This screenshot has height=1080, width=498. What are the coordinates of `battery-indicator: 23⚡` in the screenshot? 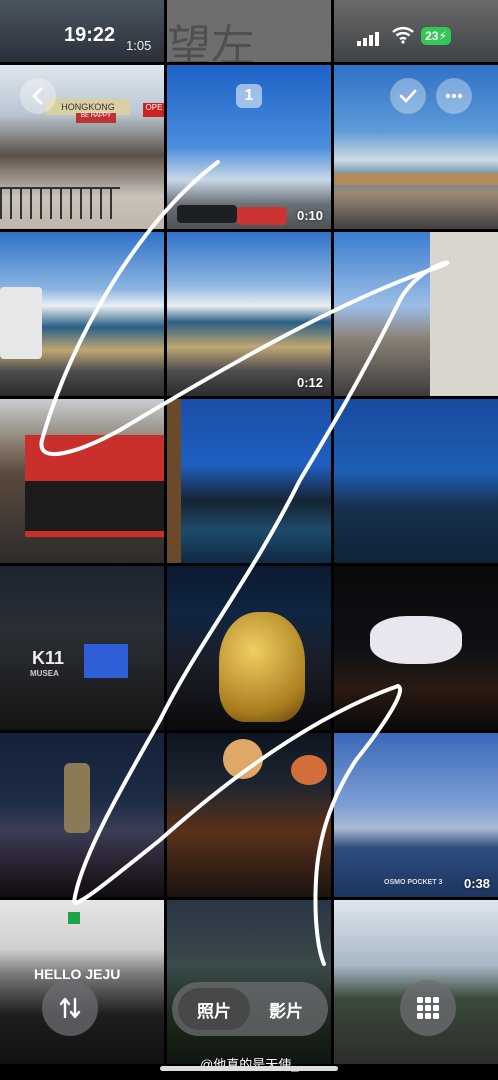 It's located at (436, 36).